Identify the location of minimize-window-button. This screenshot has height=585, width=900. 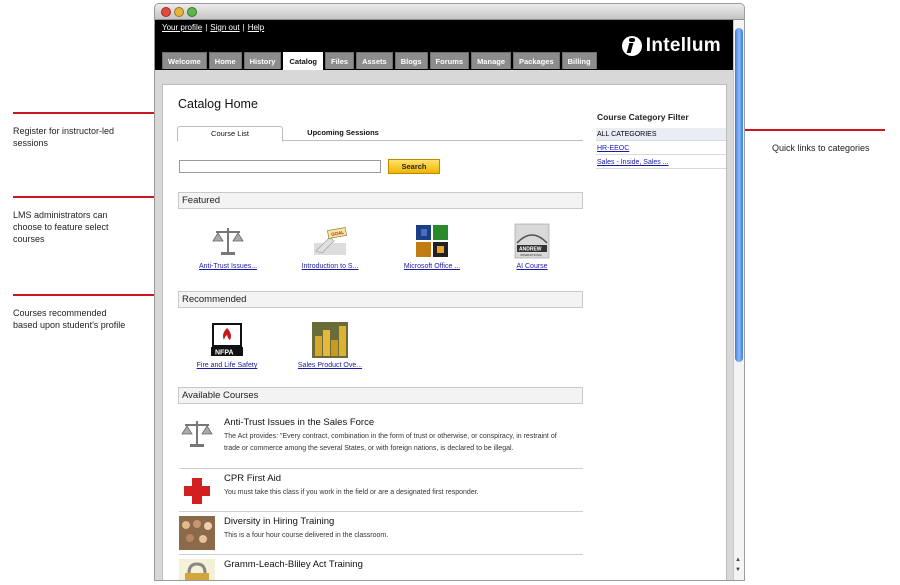
(179, 12).